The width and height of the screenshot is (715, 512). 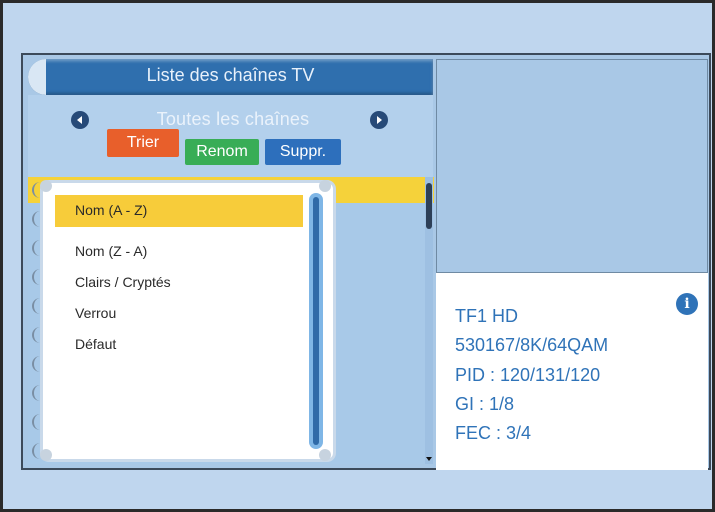 I want to click on channel-list-scroll-thumb, so click(x=429, y=206).